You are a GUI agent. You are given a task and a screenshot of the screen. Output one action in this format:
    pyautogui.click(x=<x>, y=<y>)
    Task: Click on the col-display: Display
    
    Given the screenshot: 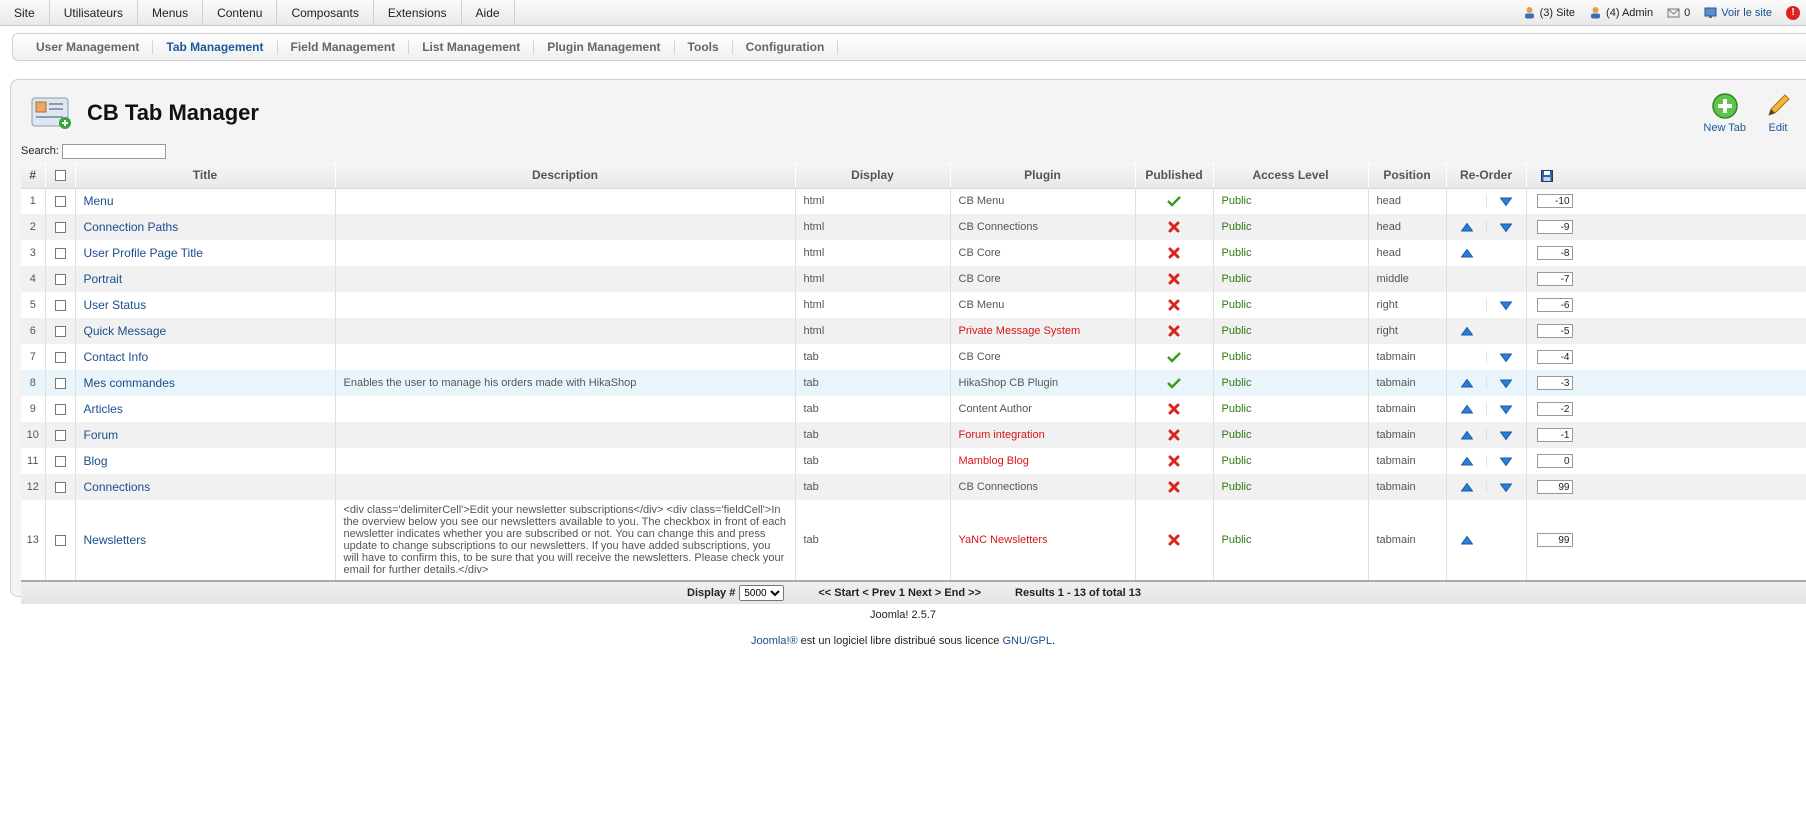 What is the action you would take?
    pyautogui.click(x=873, y=175)
    